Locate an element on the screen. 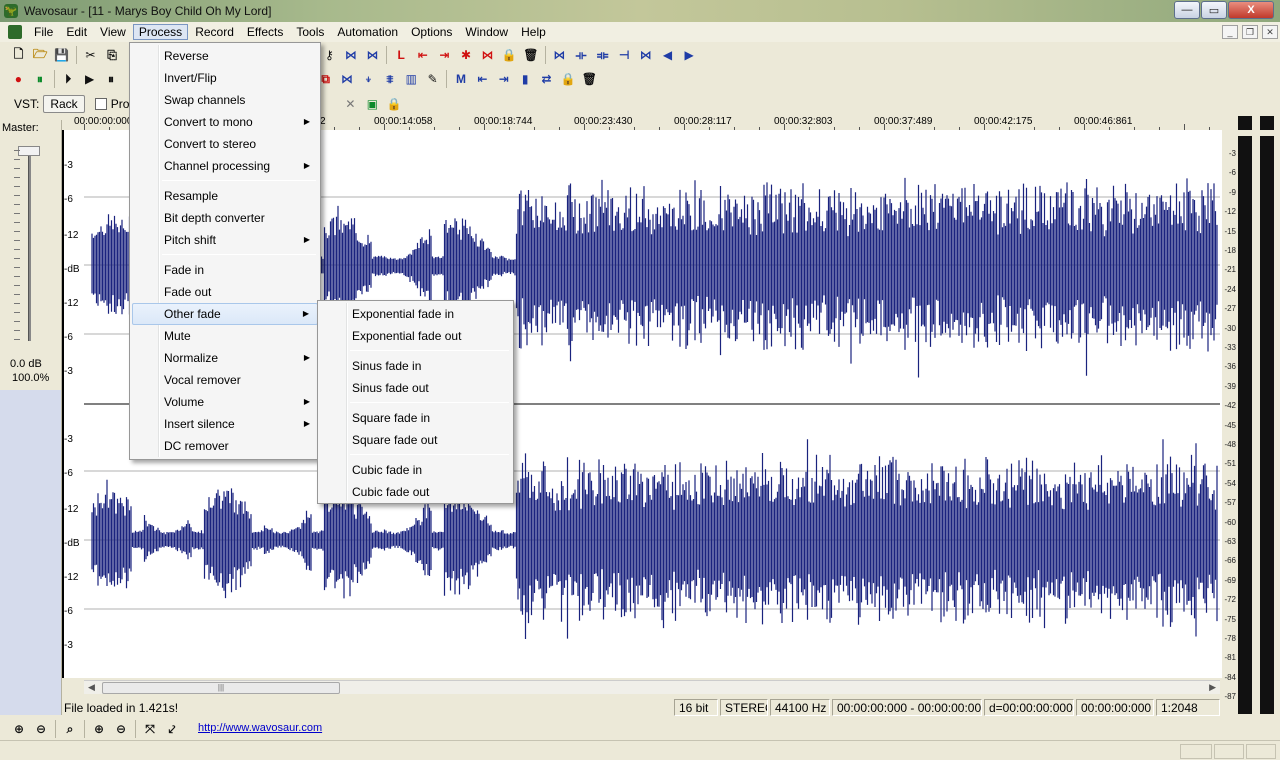 The height and width of the screenshot is (760, 1280). marker-wave-icon: ⋈ is located at coordinates (488, 55).